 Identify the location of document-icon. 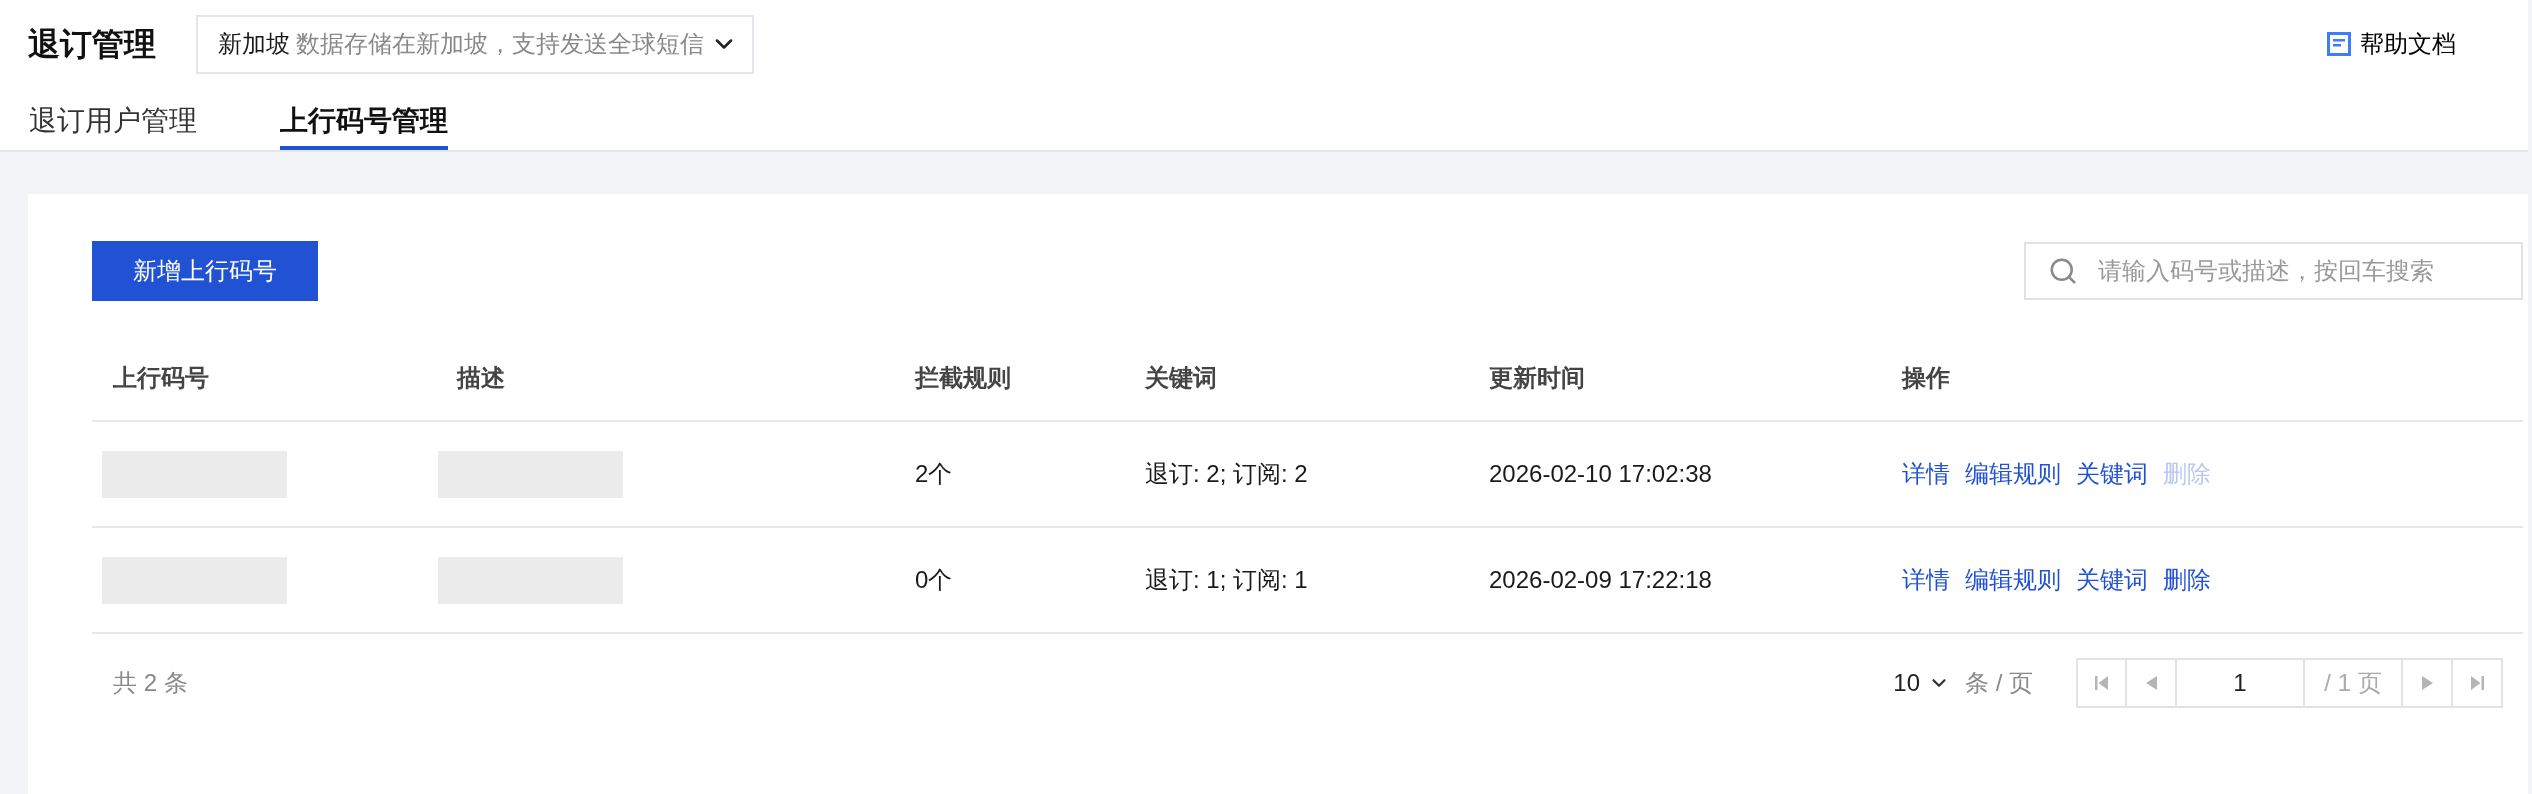
(2339, 44).